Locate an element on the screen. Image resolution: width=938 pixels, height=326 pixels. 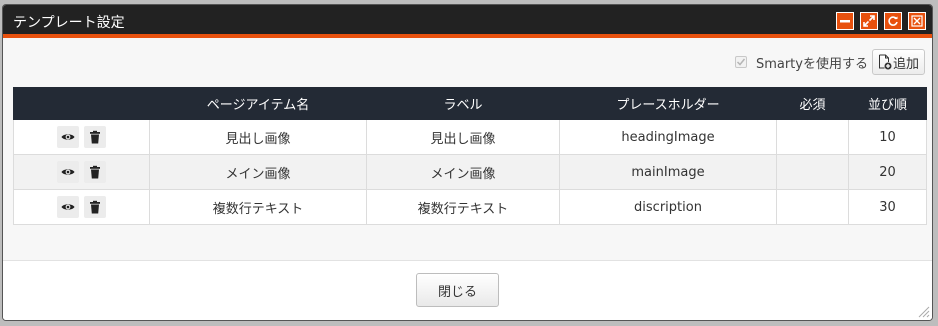
cell-order: 20 is located at coordinates (887, 172).